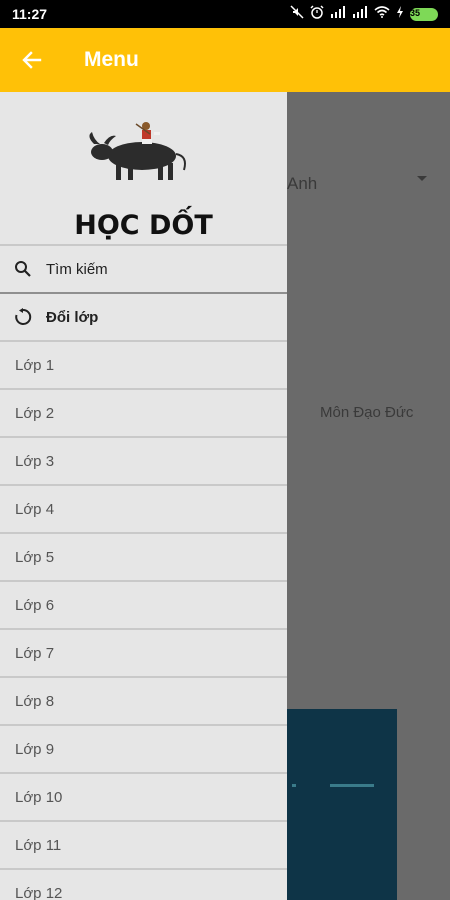 The height and width of the screenshot is (900, 450). Describe the element at coordinates (143, 604) in the screenshot. I see `drawer-item-grade: Lớp 6` at that location.